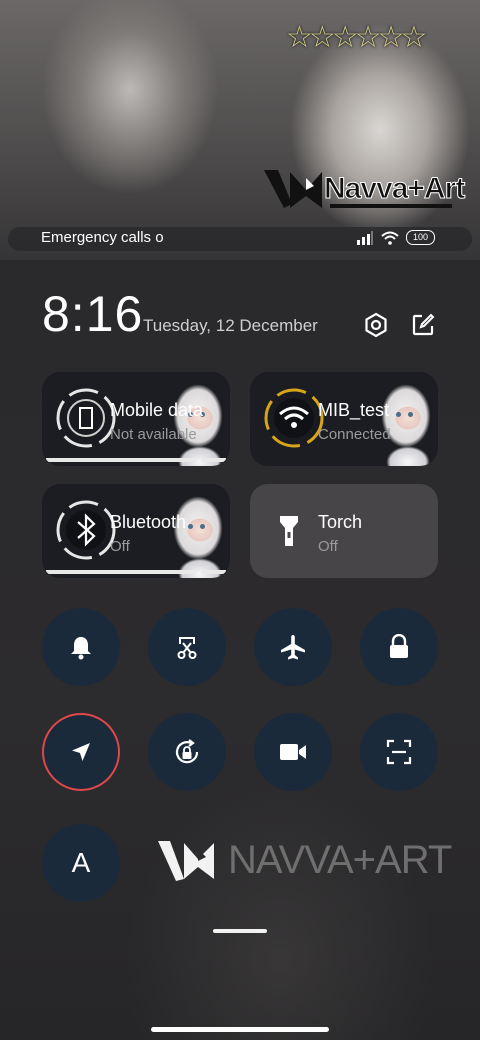  I want to click on signal-icon, so click(365, 237).